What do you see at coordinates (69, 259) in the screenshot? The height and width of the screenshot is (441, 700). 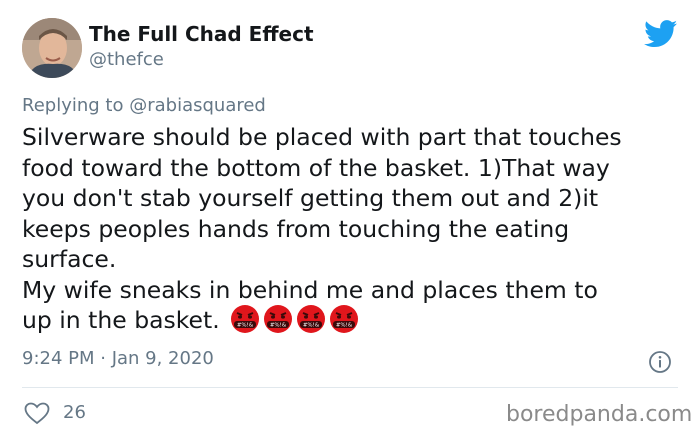 I see `tweet-text-line: surface.` at bounding box center [69, 259].